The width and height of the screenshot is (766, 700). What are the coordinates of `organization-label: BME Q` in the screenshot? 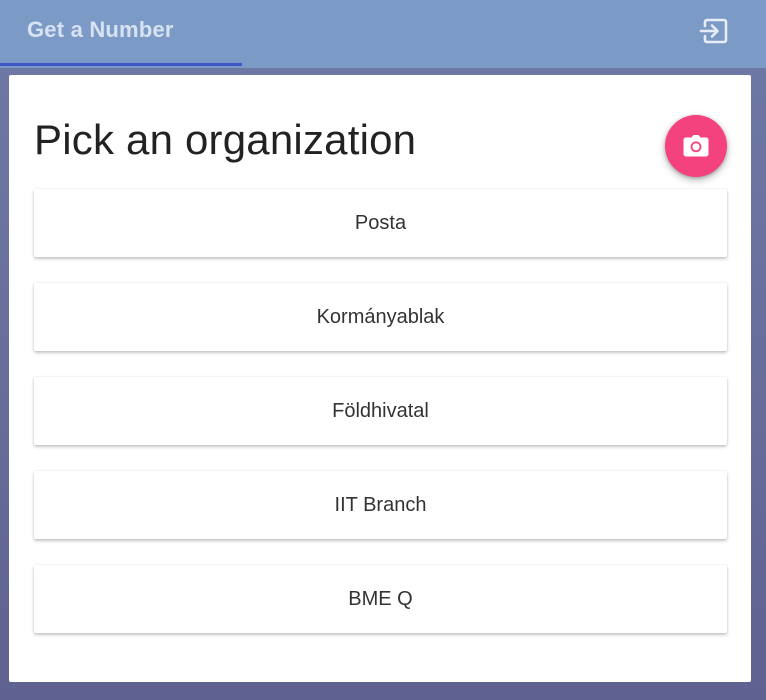 It's located at (380, 598).